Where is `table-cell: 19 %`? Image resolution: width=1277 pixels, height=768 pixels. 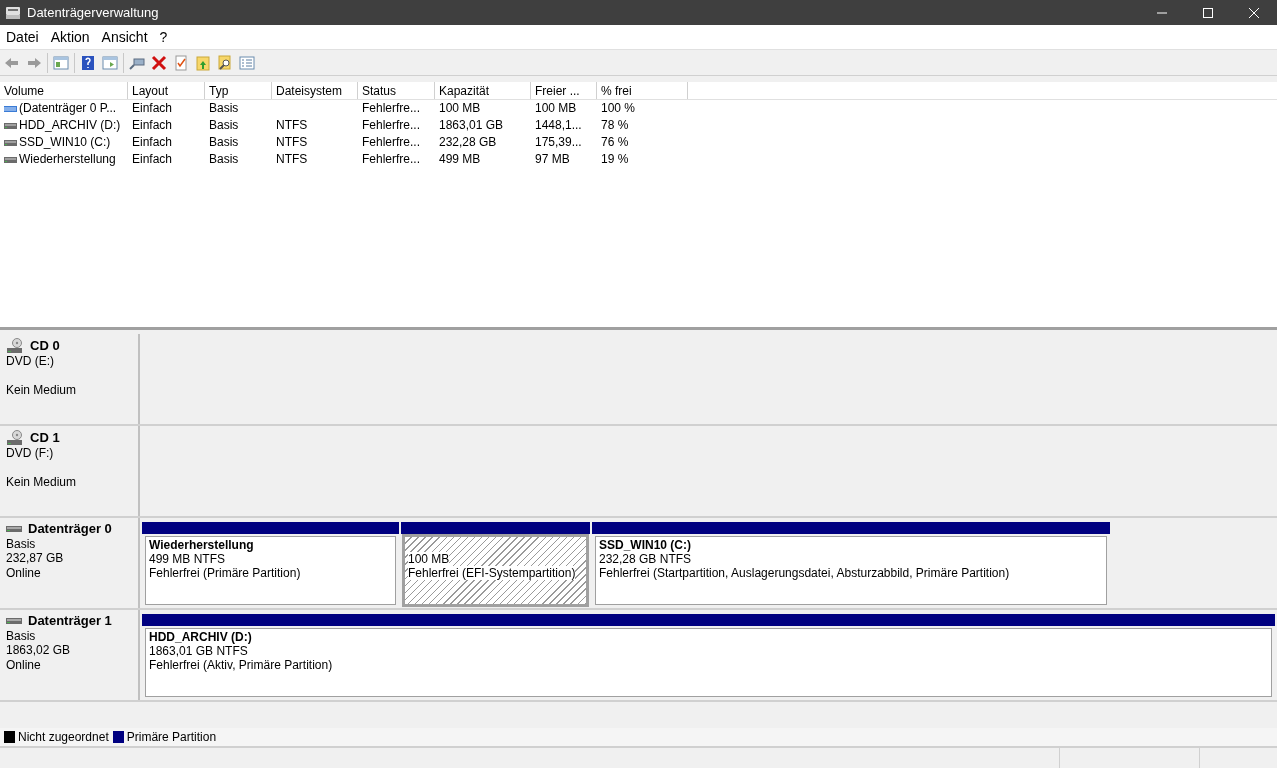
table-cell: 19 % is located at coordinates (615, 159).